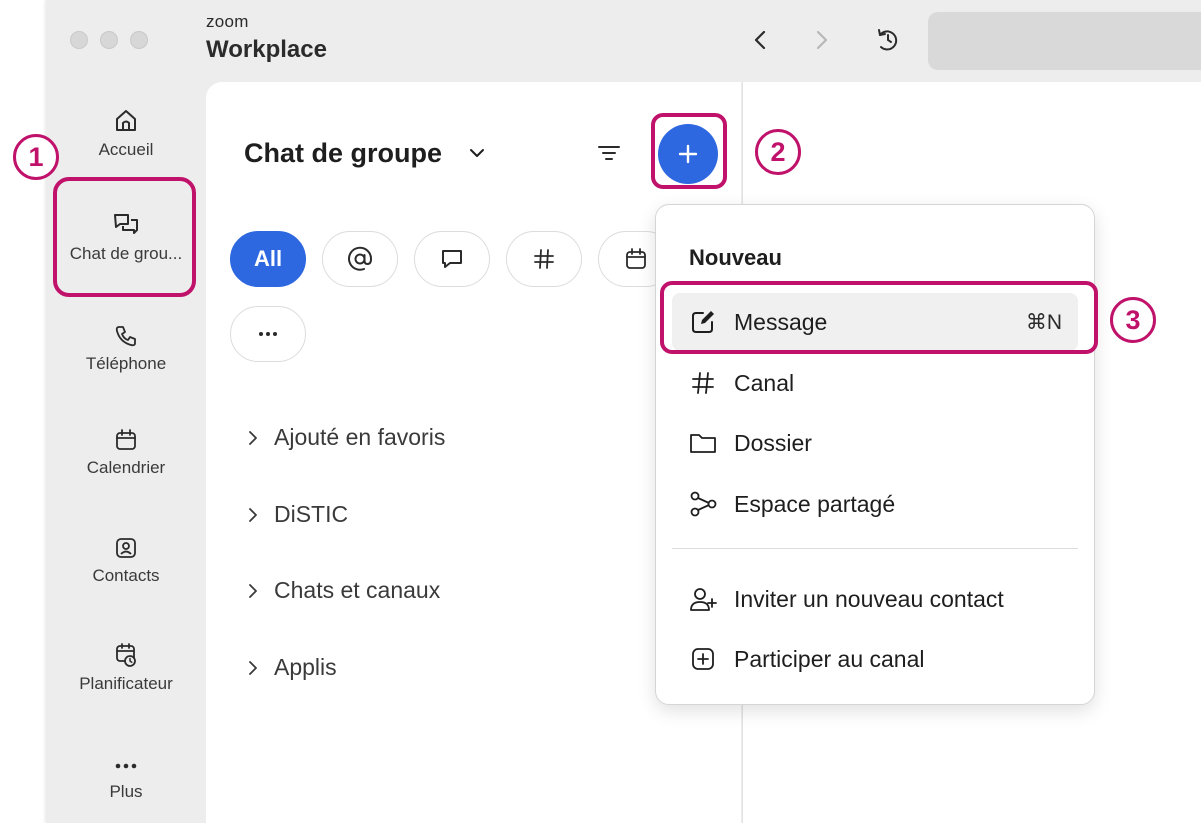  Describe the element at coordinates (778, 152) in the screenshot. I see `step-badge-2: 2` at that location.